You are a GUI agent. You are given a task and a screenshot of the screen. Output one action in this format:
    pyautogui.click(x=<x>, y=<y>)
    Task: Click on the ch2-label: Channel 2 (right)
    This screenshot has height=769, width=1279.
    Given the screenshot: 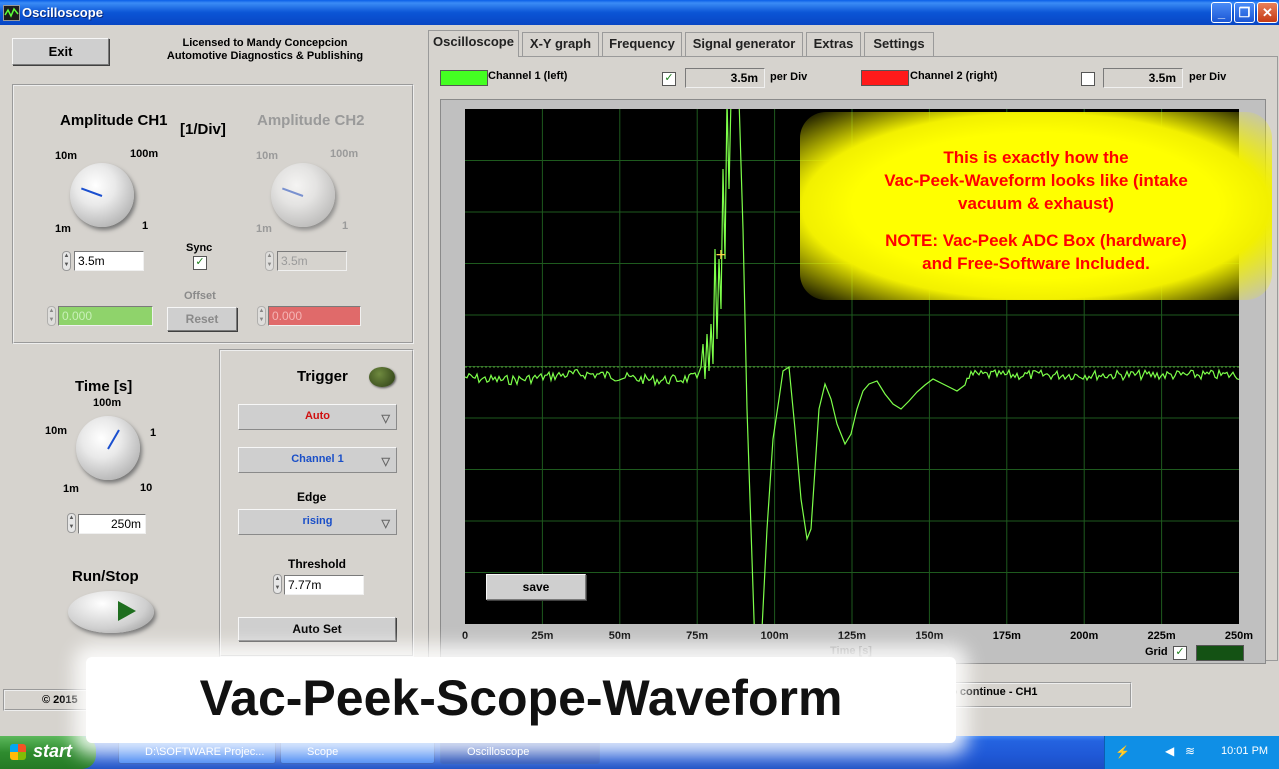 What is the action you would take?
    pyautogui.click(x=954, y=76)
    